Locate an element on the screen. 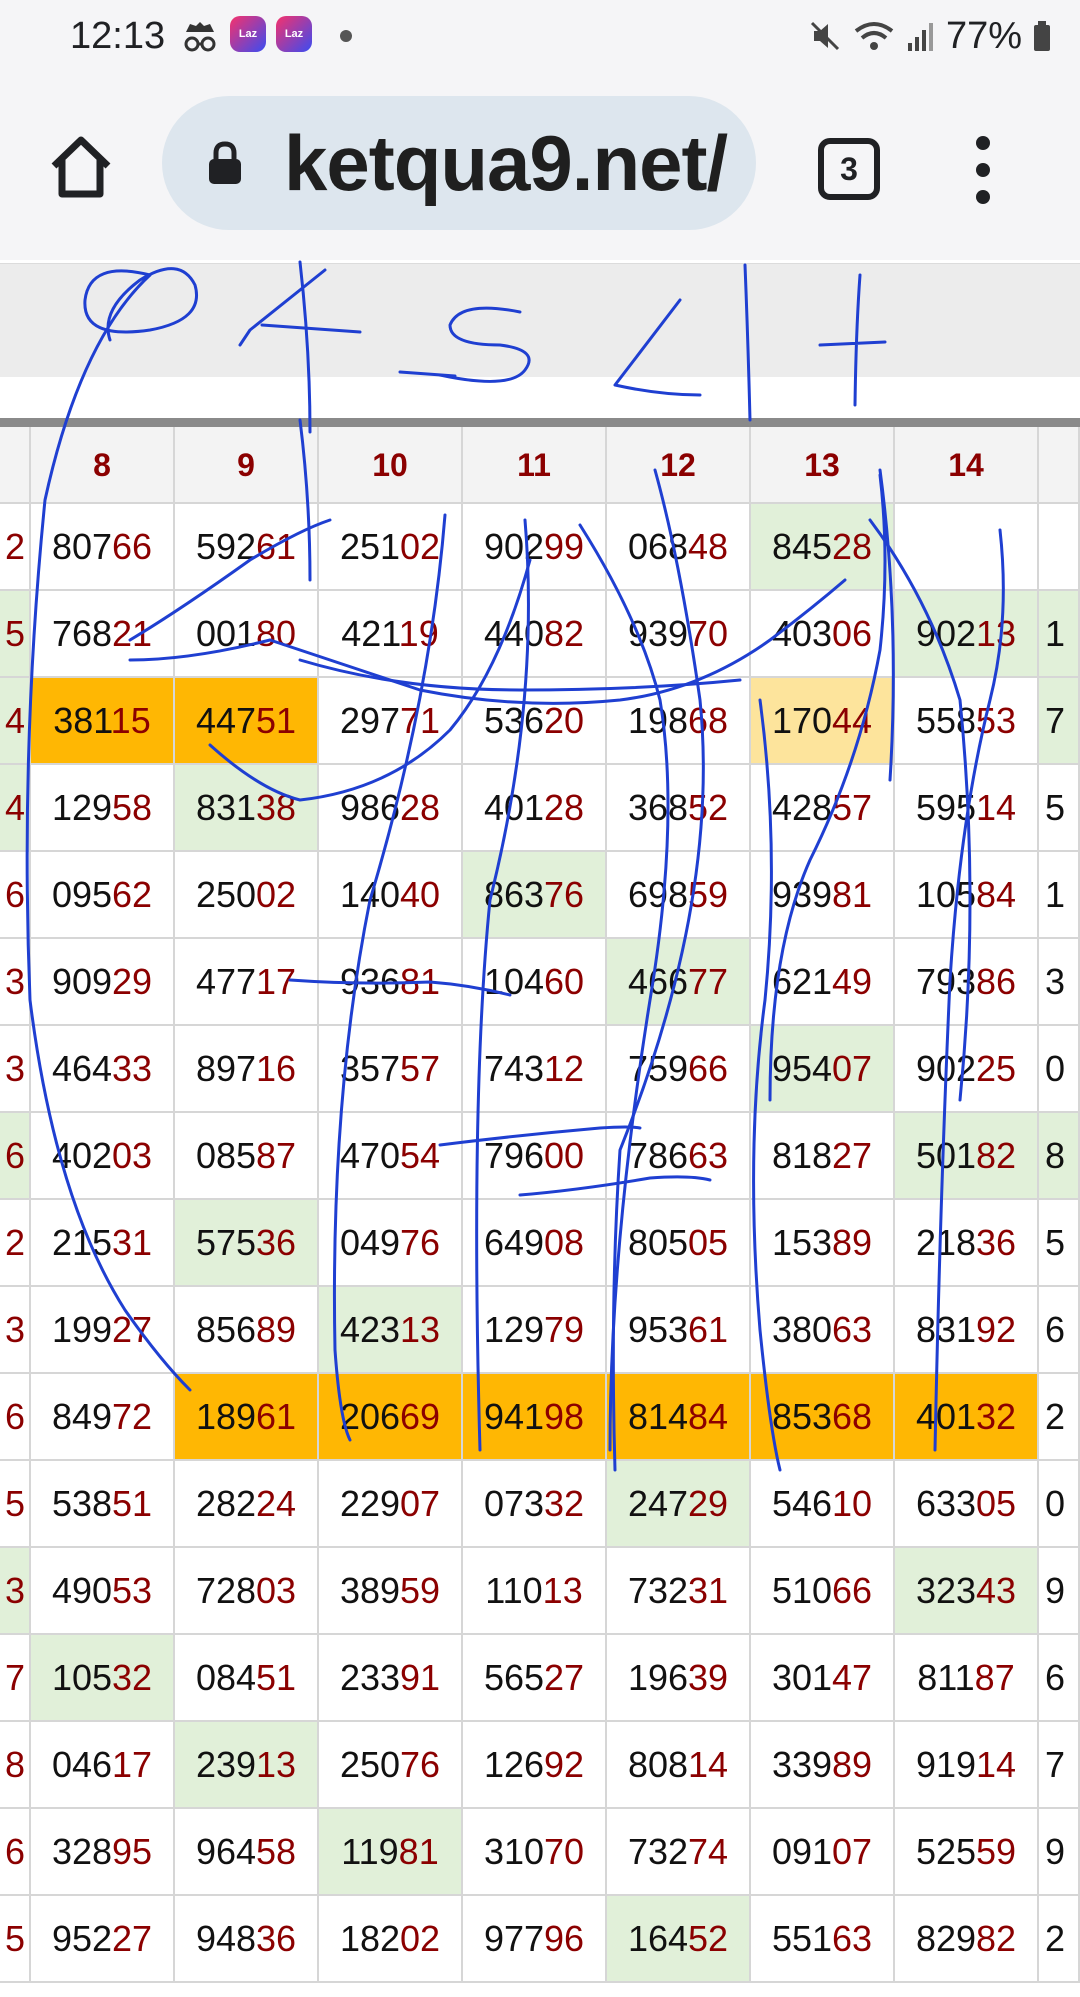  result-cell: 51066 is located at coordinates (823, 1591).